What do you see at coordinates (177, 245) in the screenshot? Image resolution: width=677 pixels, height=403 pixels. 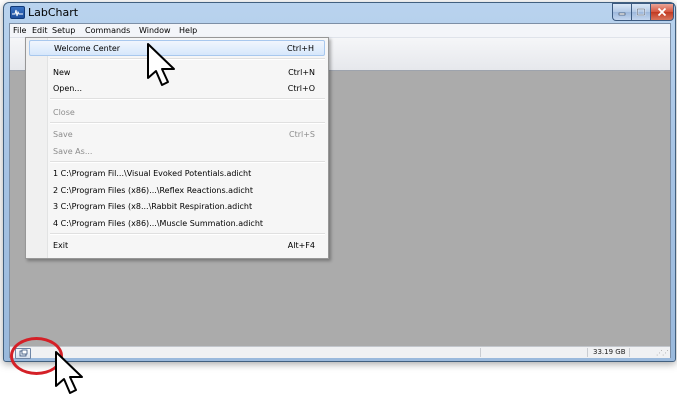 I see `menu-item-exit: Exit Alt+F4` at bounding box center [177, 245].